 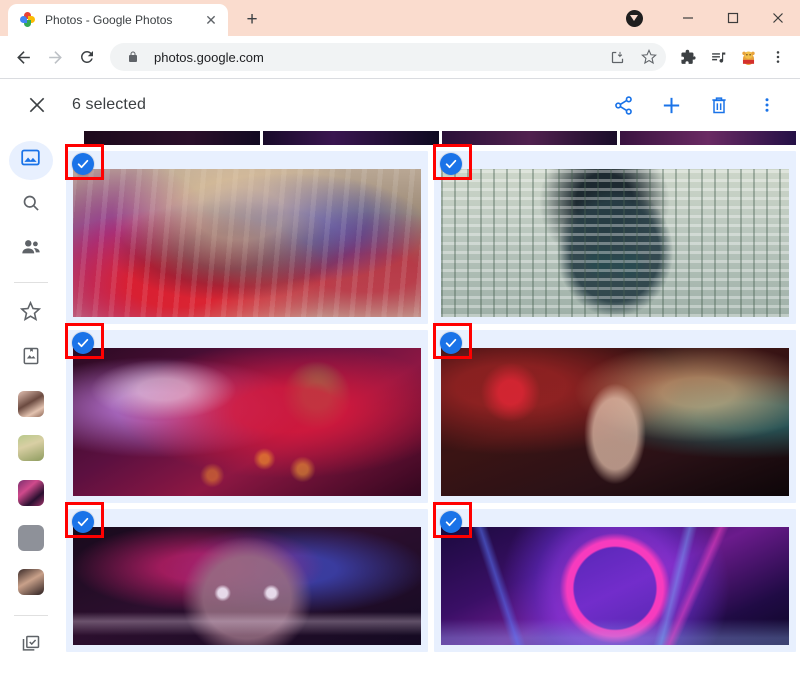 I want to click on sidebar-item-favorites, so click(x=31, y=314).